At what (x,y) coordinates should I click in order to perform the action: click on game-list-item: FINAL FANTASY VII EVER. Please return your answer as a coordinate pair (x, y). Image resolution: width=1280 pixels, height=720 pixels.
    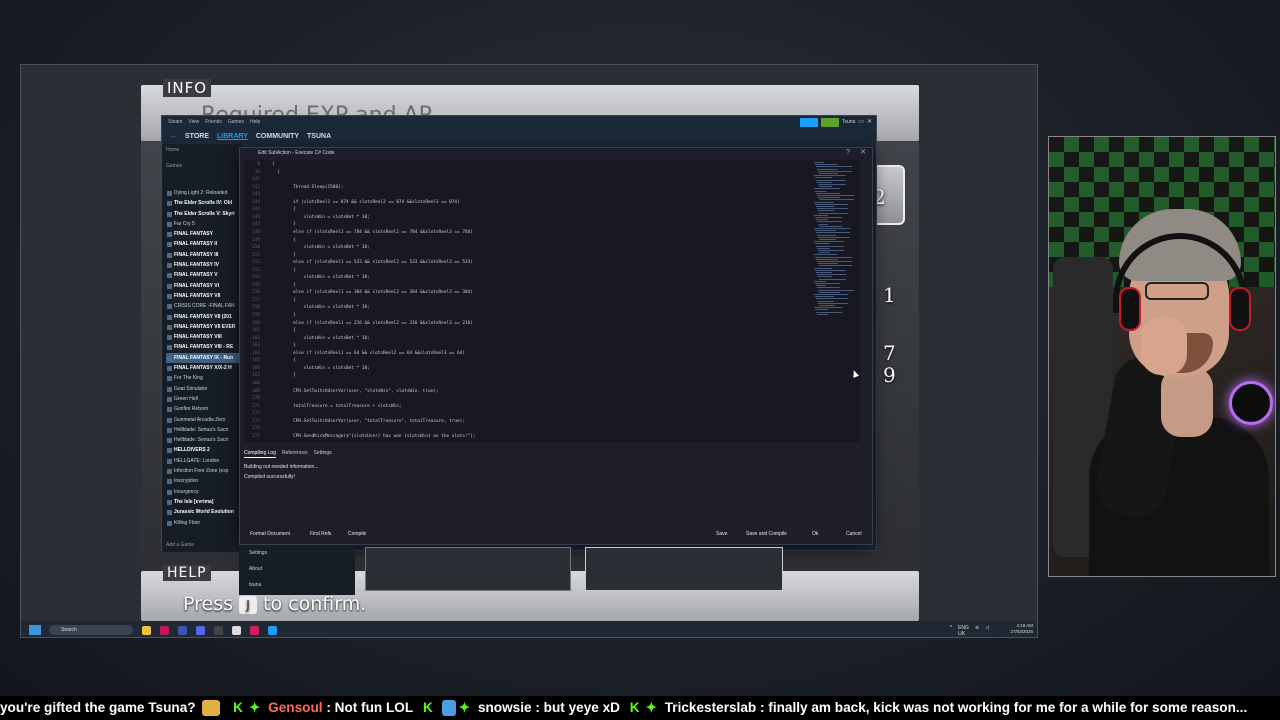
    Looking at the image, I should click on (204, 327).